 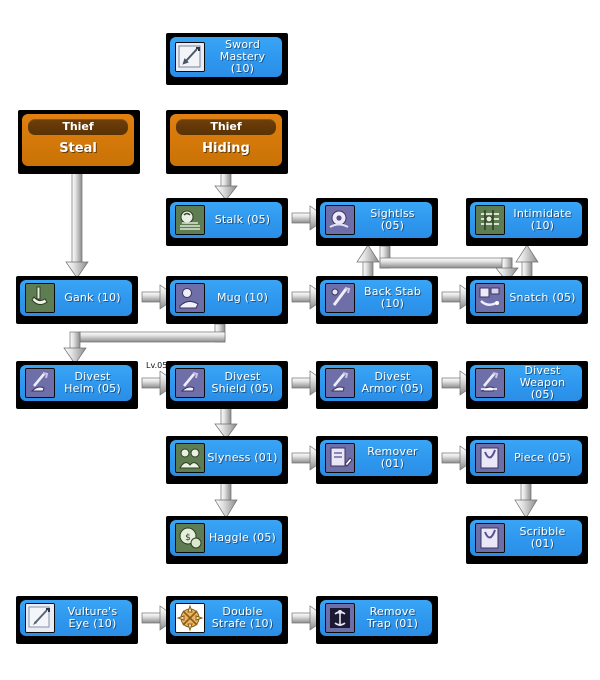 What do you see at coordinates (490, 383) in the screenshot?
I see `divest-weapon-icon` at bounding box center [490, 383].